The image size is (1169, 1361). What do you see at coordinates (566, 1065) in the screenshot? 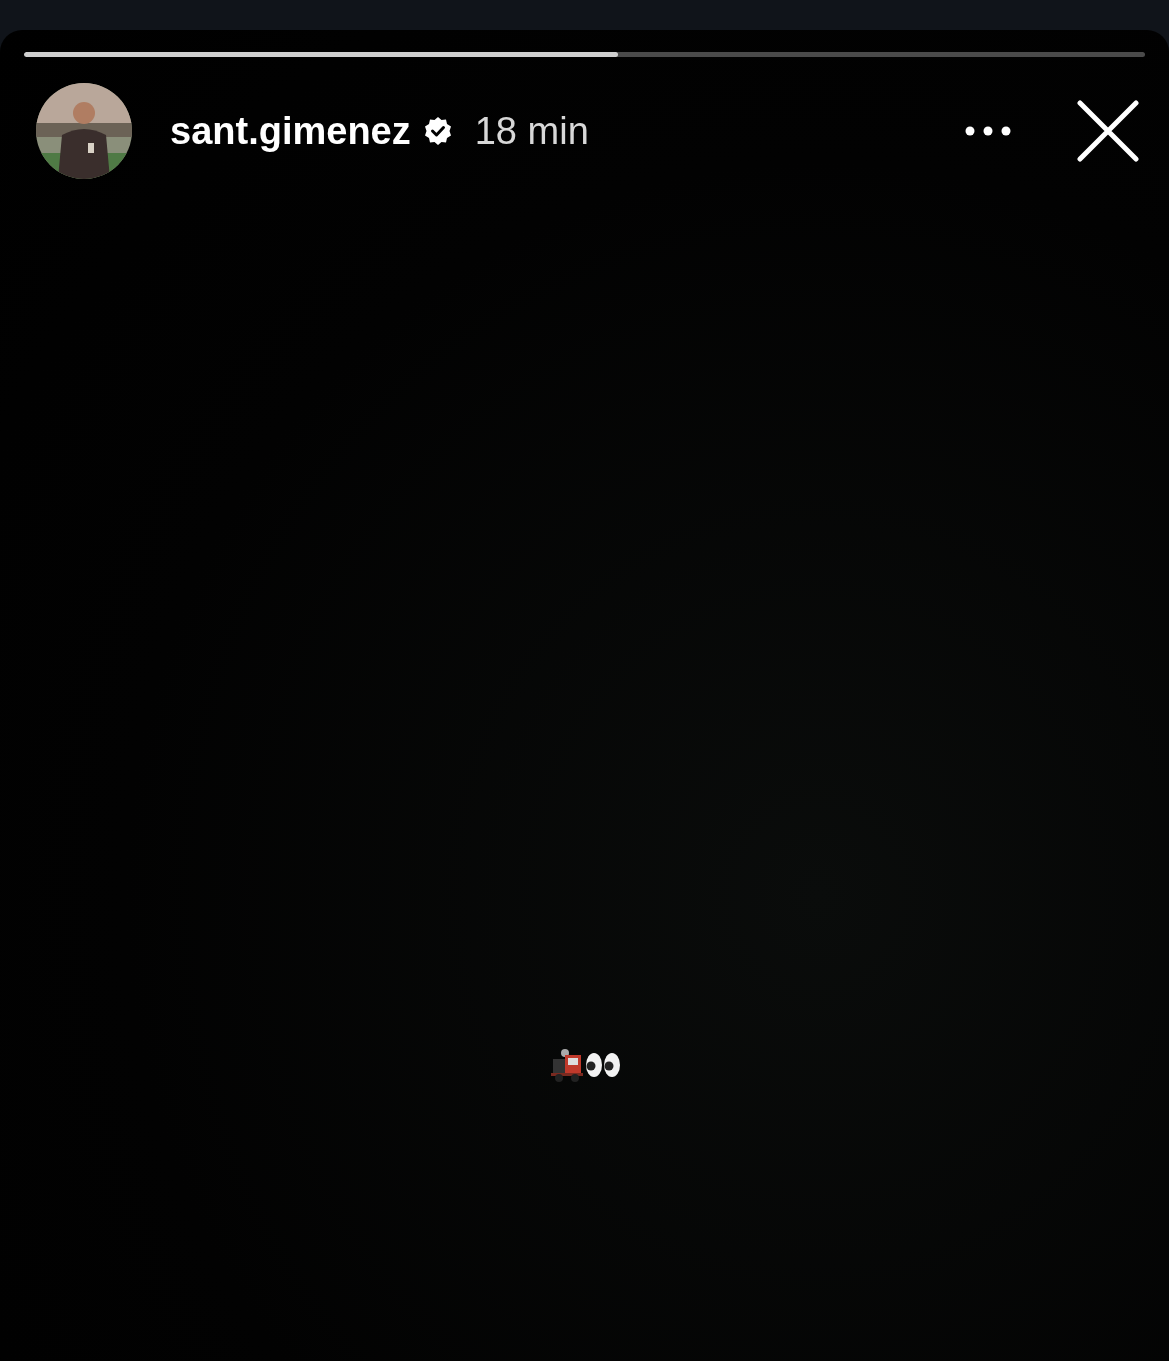
I see `train-icon` at bounding box center [566, 1065].